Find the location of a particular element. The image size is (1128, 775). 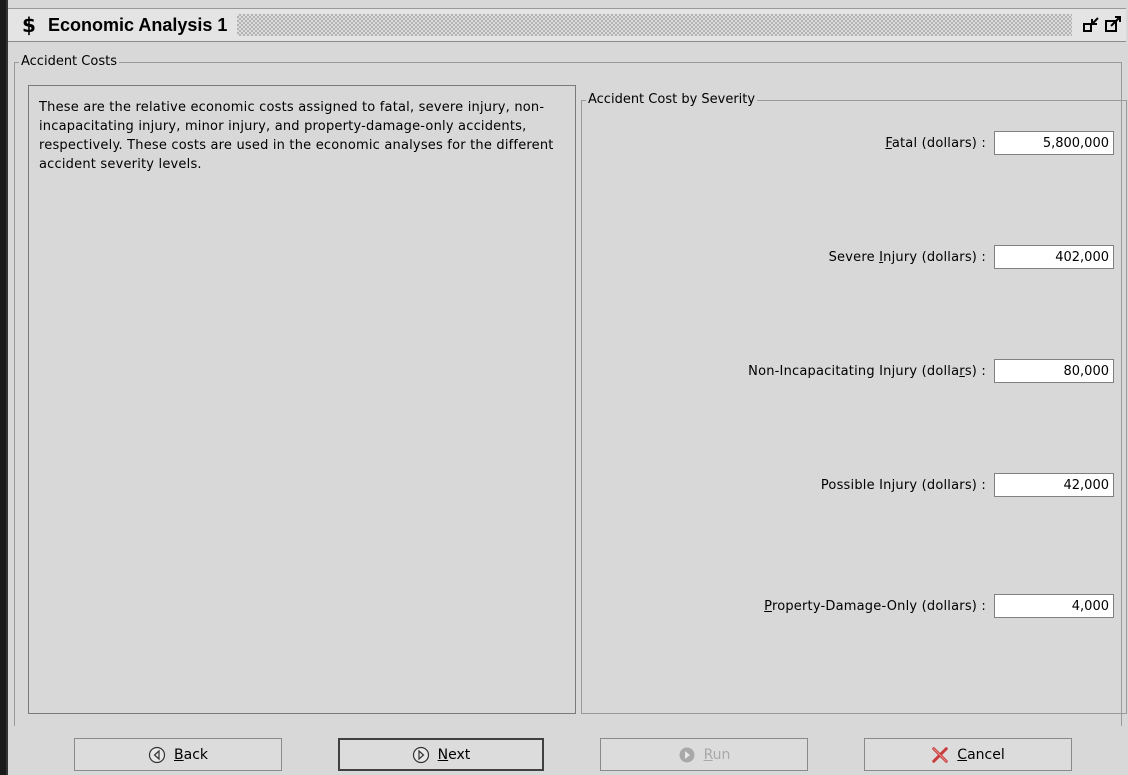

possible-injury-cost-input is located at coordinates (1054, 485).